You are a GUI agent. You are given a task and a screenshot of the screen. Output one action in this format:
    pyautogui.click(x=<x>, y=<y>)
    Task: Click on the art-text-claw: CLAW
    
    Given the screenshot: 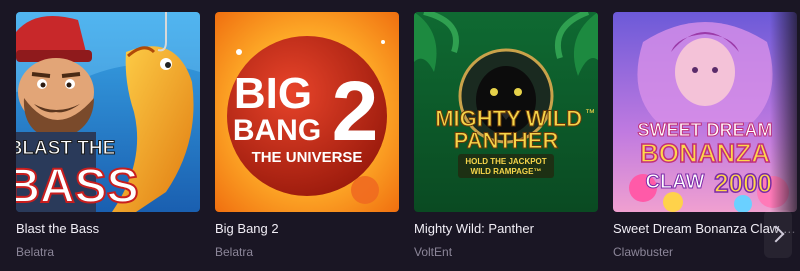 What is the action you would take?
    pyautogui.click(x=675, y=182)
    